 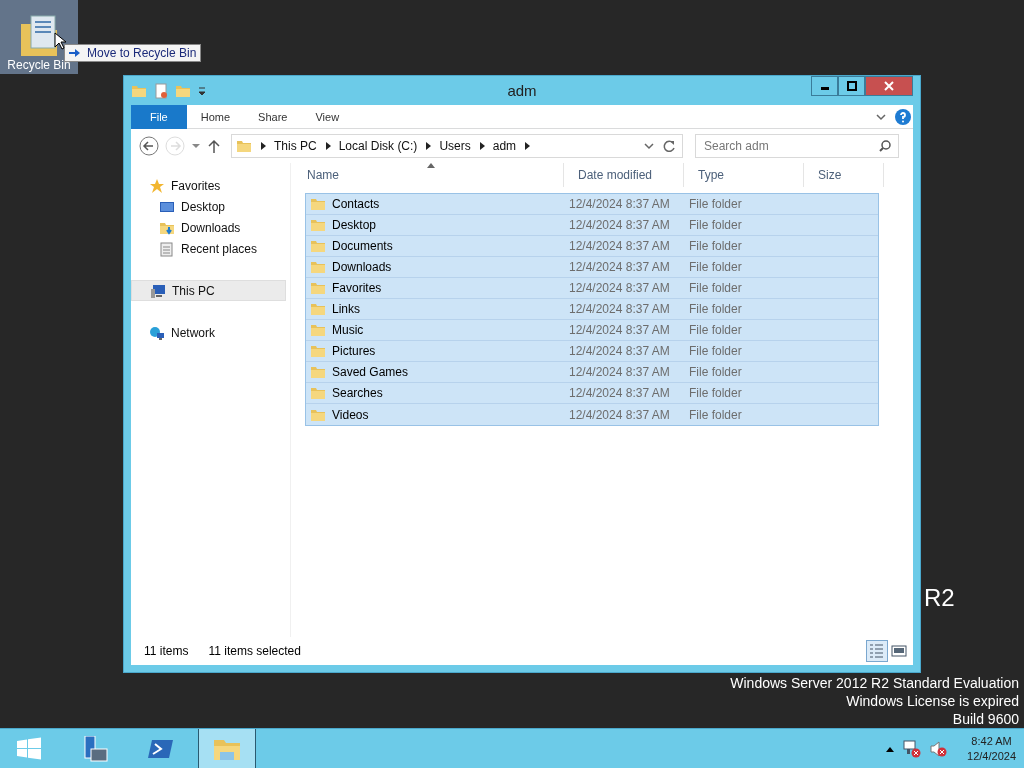 What do you see at coordinates (985, 719) in the screenshot?
I see `watermark-text: Build 9600` at bounding box center [985, 719].